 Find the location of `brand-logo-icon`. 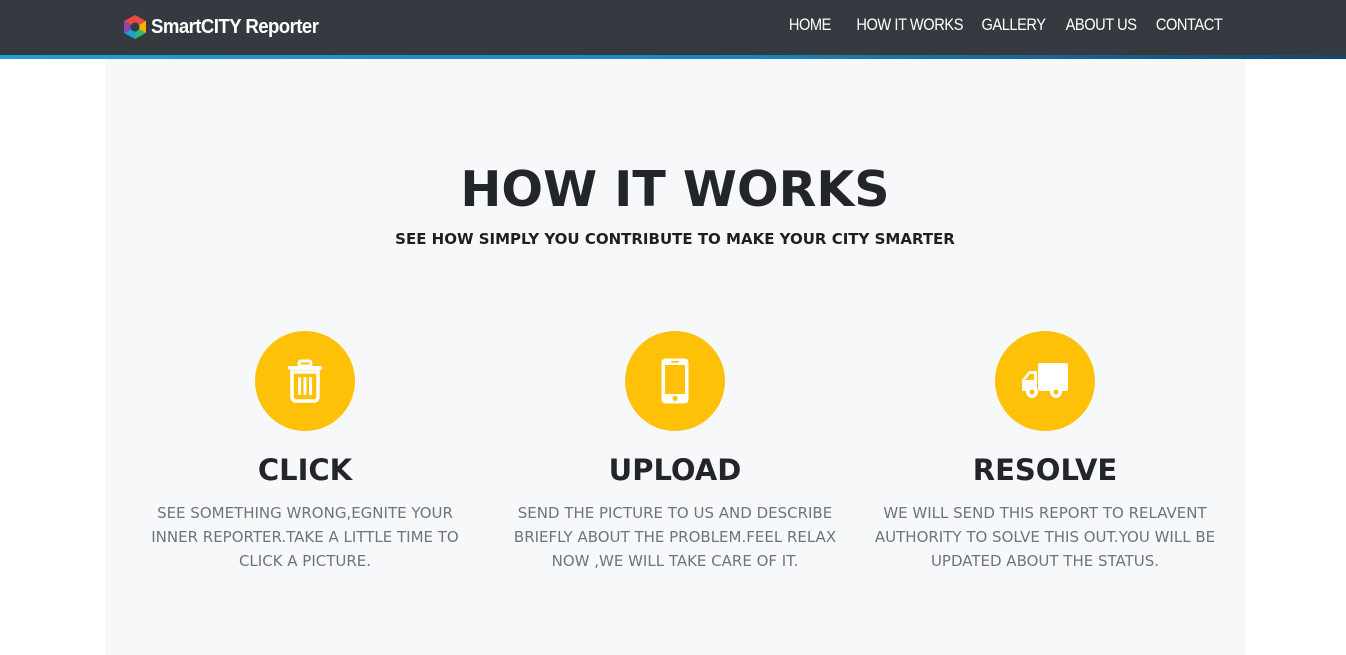

brand-logo-icon is located at coordinates (135, 27).